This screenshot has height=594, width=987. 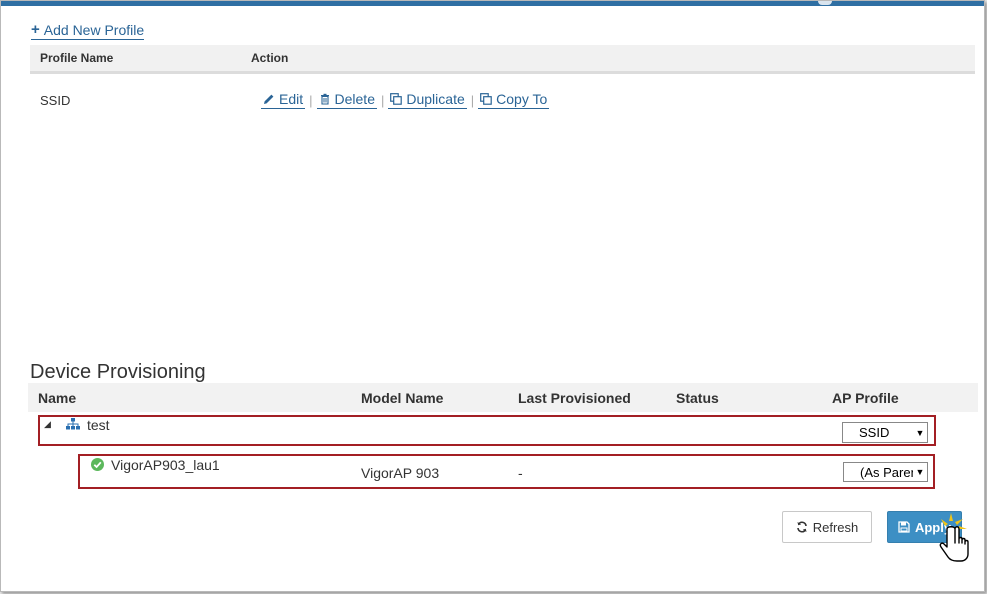 I want to click on copy-to-label: Copy To, so click(x=522, y=99).